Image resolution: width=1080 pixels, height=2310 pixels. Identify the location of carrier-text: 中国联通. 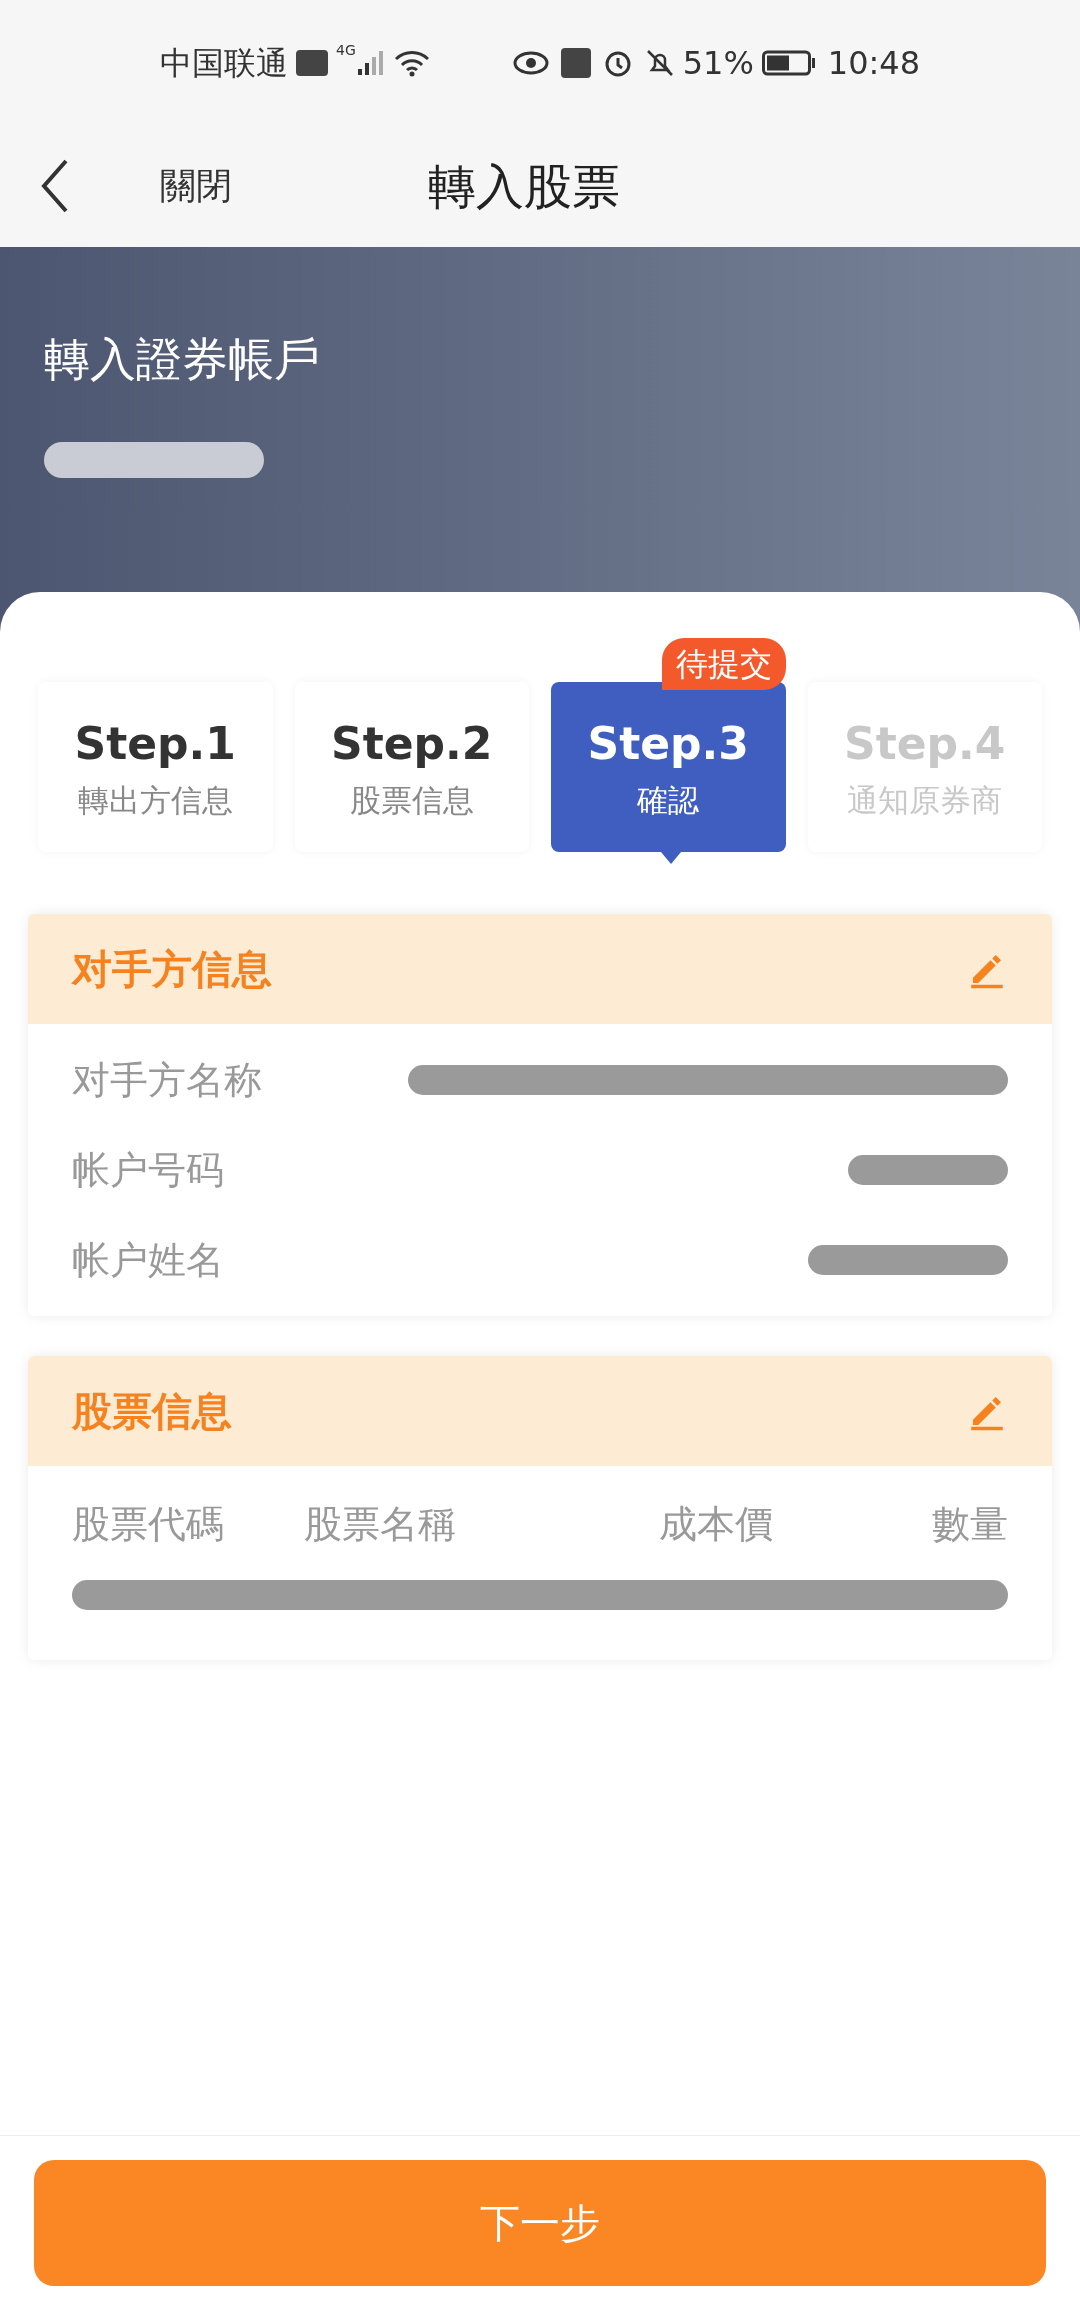
(224, 63).